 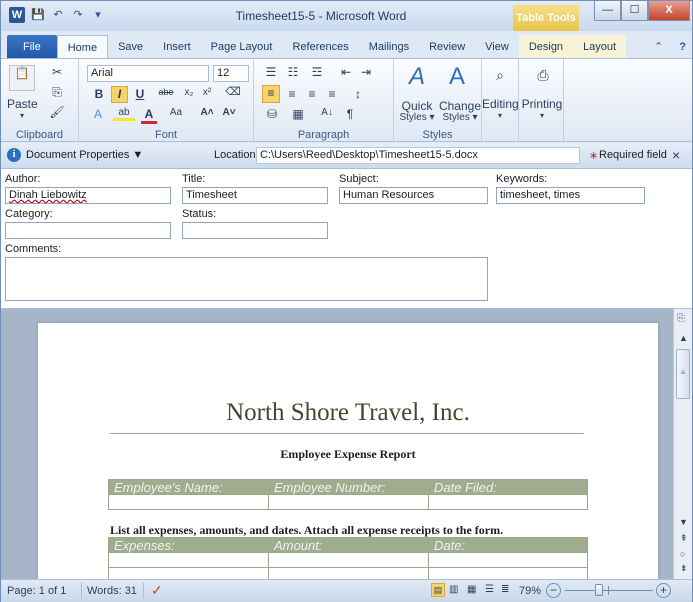 I want to click on line-spacing-icon: ↕, so click(x=358, y=94).